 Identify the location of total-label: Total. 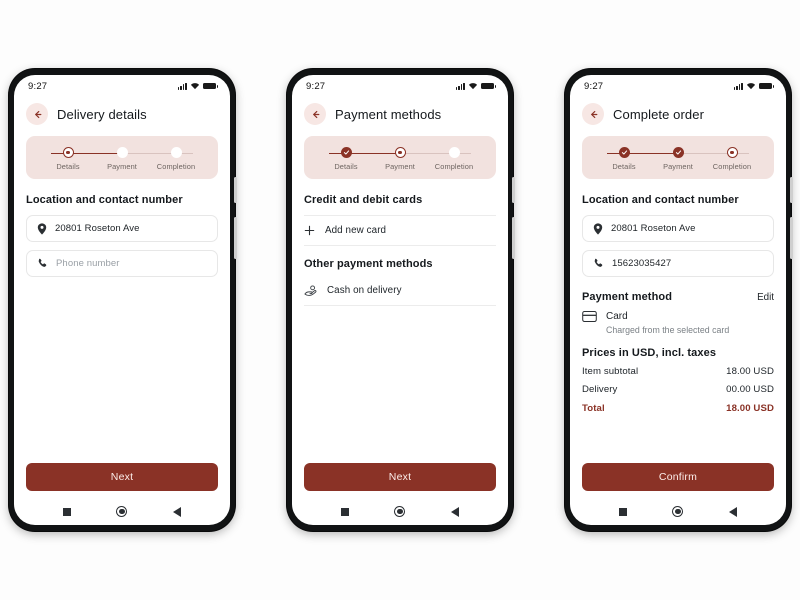
(593, 408).